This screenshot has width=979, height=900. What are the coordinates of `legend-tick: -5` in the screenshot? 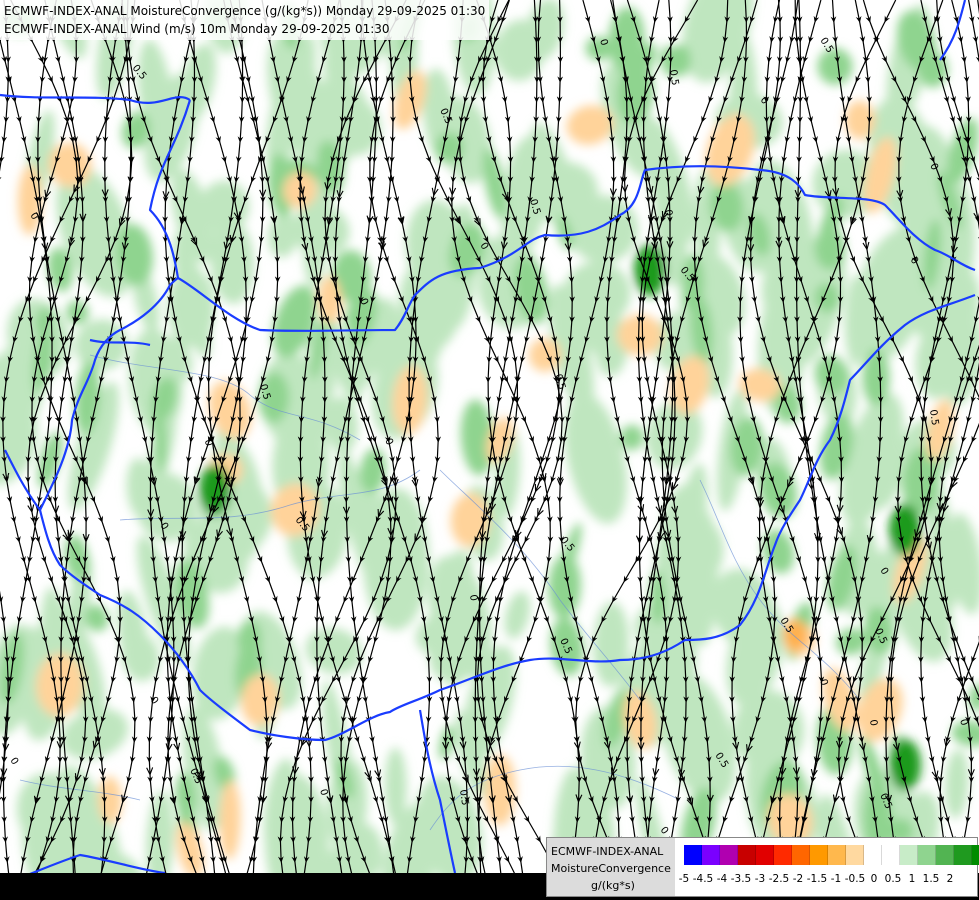 It's located at (684, 879).